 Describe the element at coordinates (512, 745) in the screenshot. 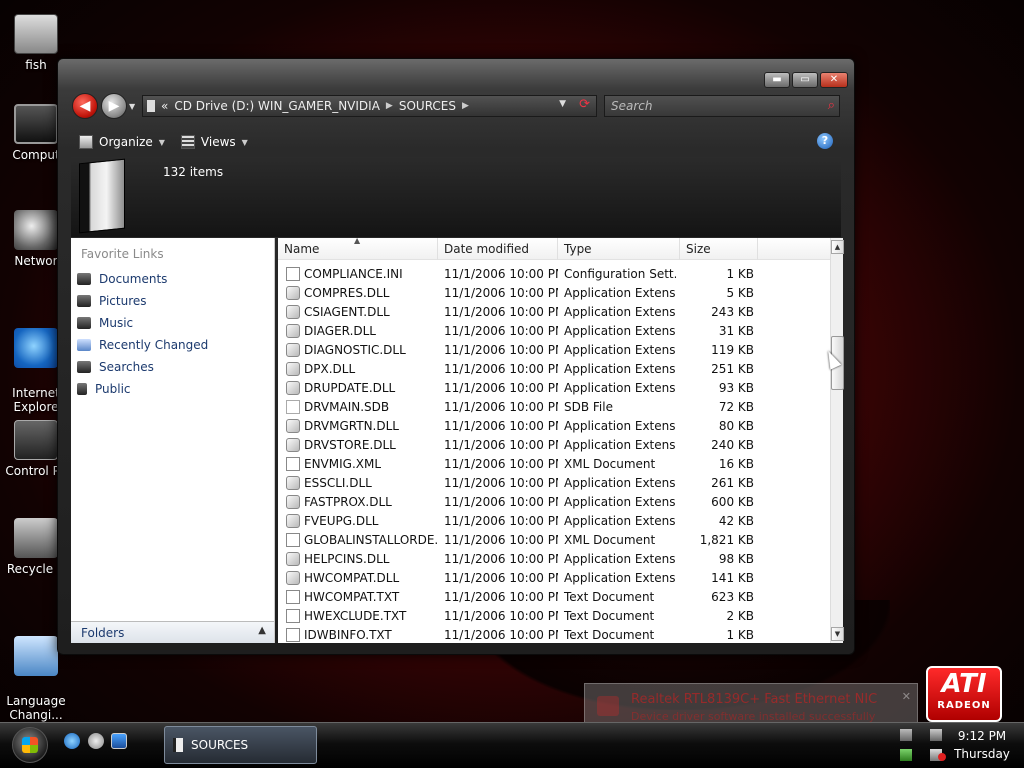

I see `taskbar: SOURCES 9:12 PM Thursday` at that location.